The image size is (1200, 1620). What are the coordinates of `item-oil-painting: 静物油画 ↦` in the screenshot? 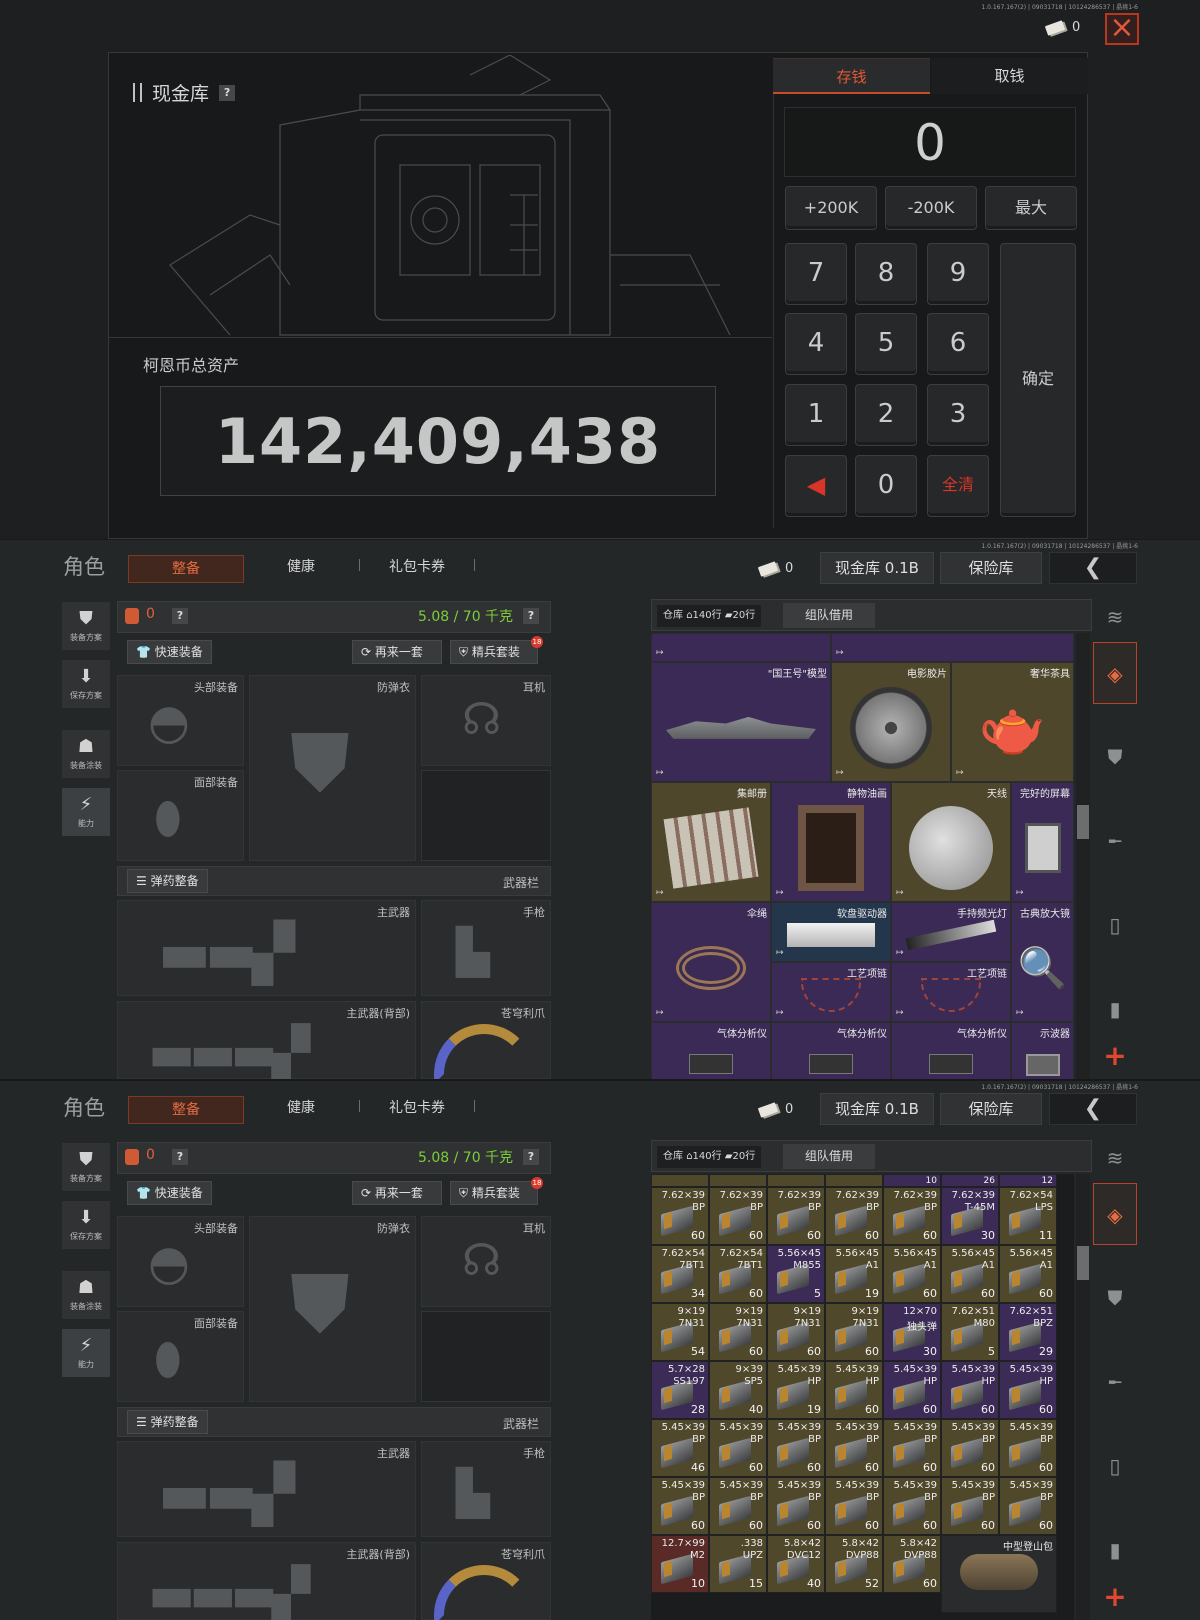 It's located at (831, 842).